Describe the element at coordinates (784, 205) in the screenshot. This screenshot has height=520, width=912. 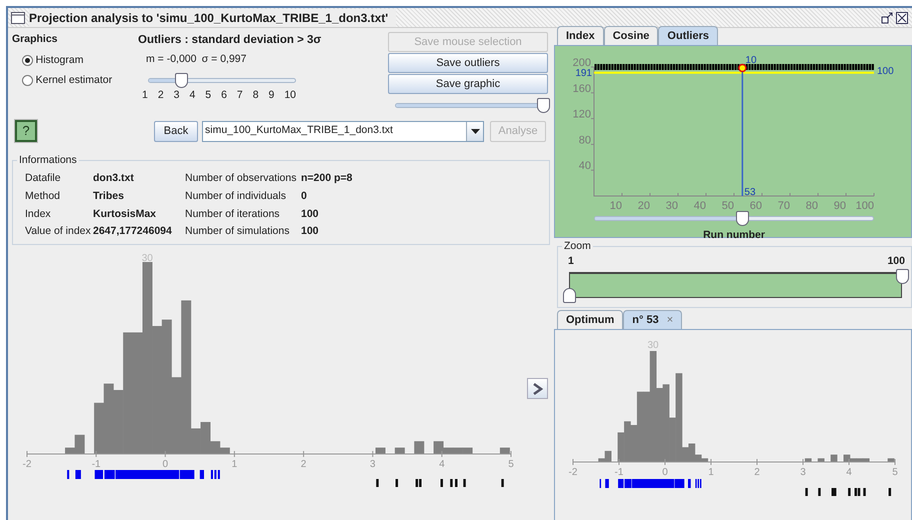
I see `axis-label: 70` at that location.